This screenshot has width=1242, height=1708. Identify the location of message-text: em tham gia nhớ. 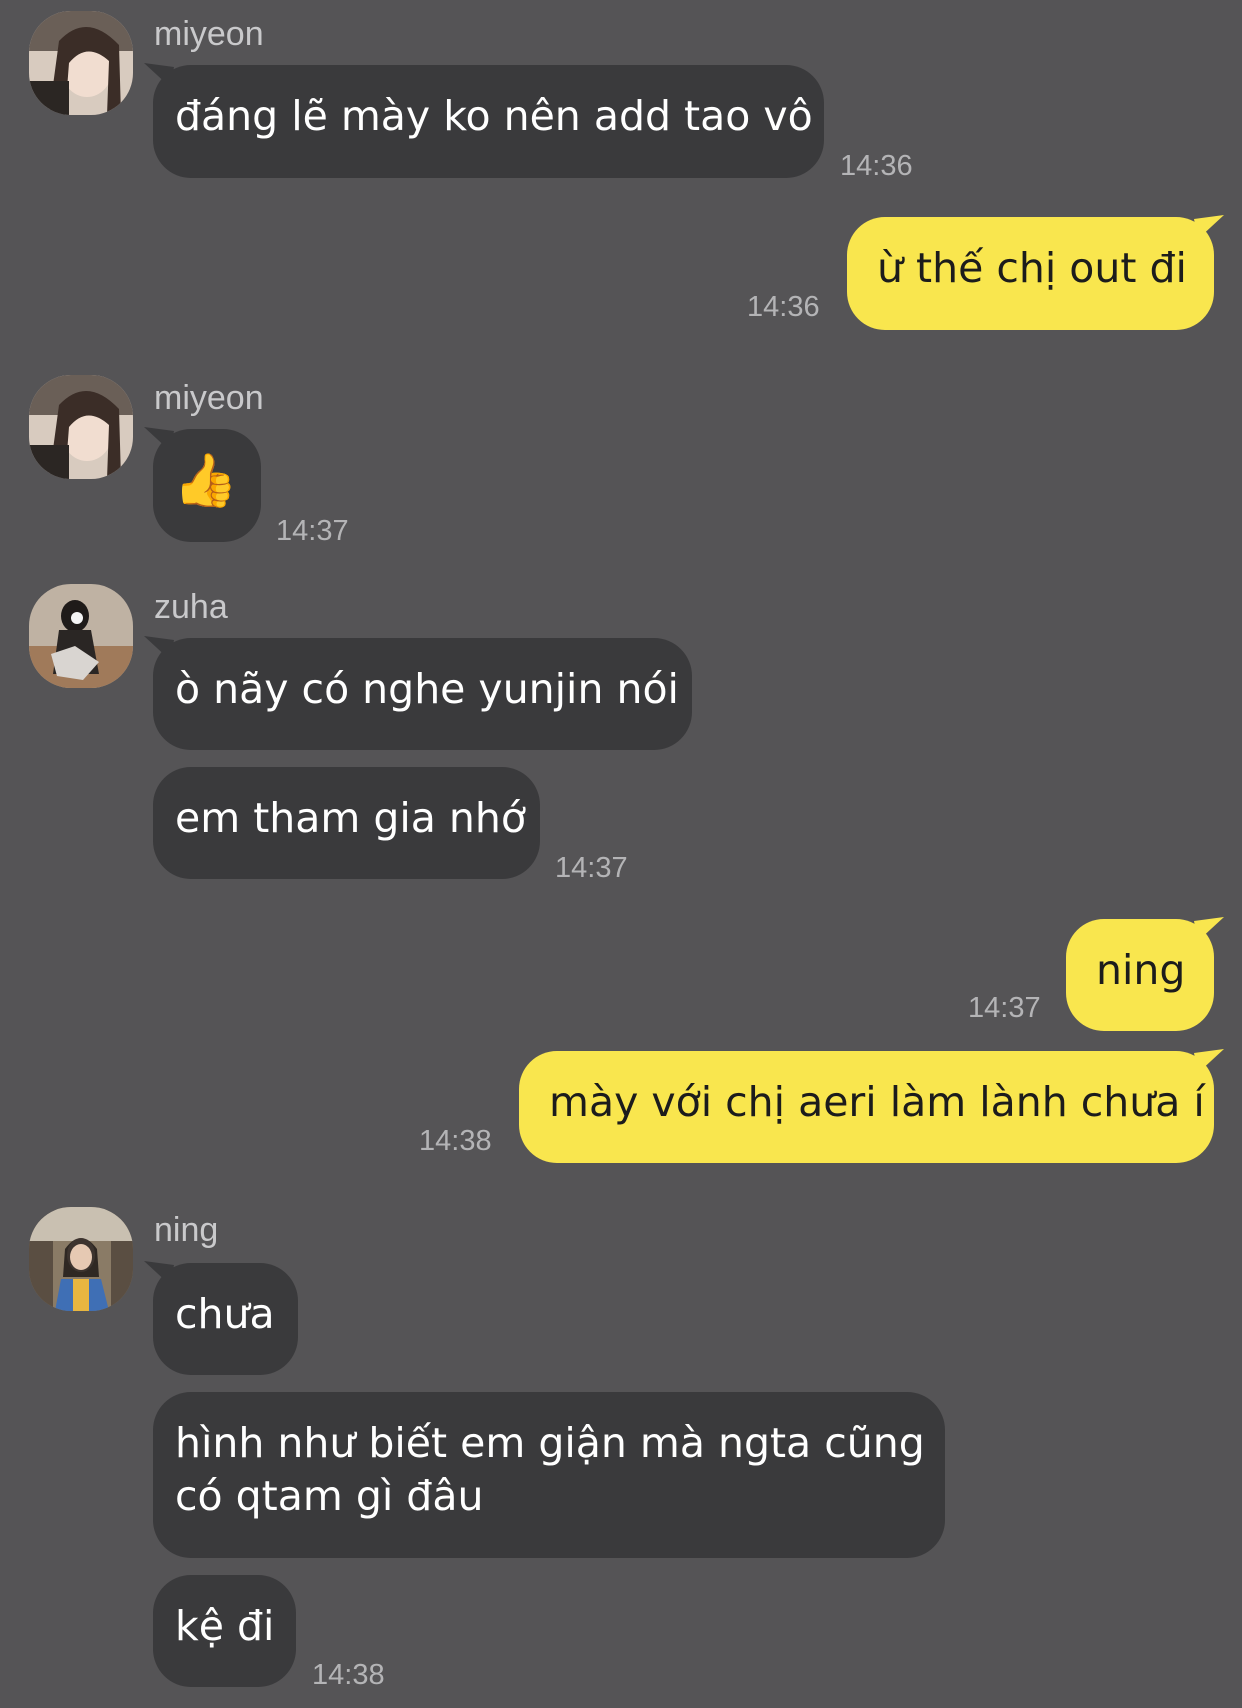
(350, 818).